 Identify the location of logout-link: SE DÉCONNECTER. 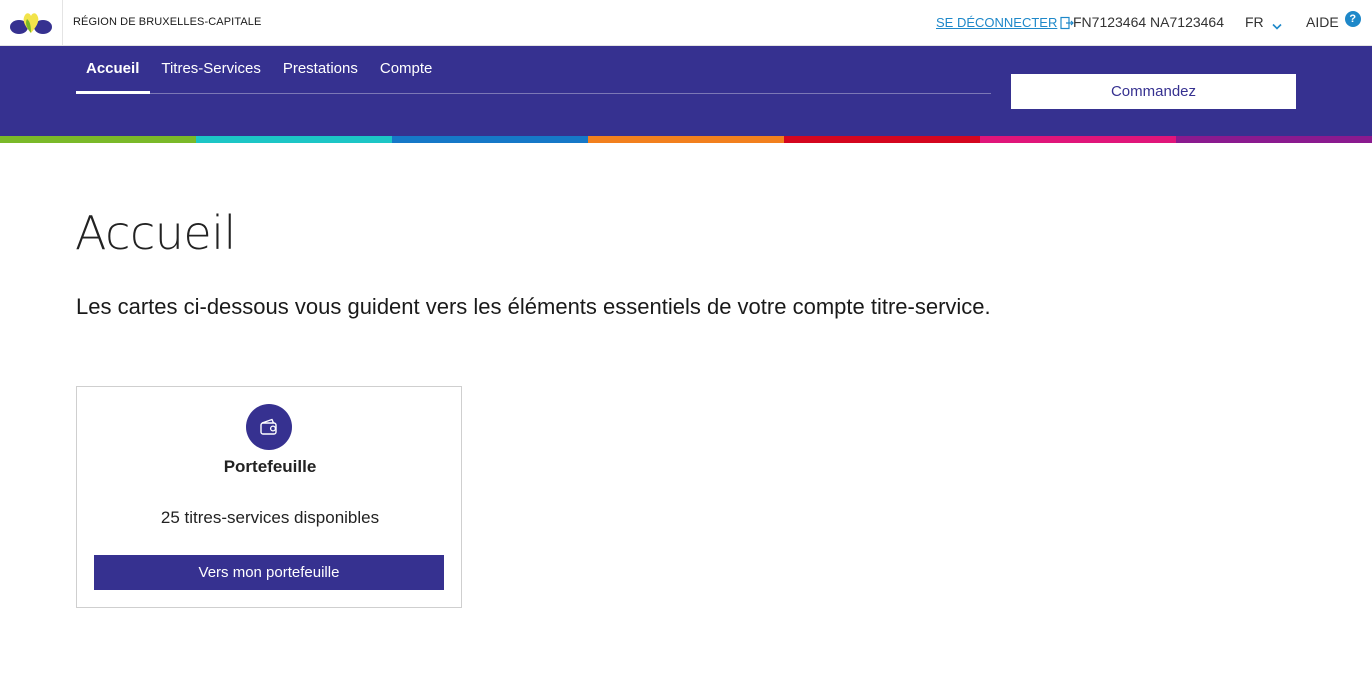
(1005, 22).